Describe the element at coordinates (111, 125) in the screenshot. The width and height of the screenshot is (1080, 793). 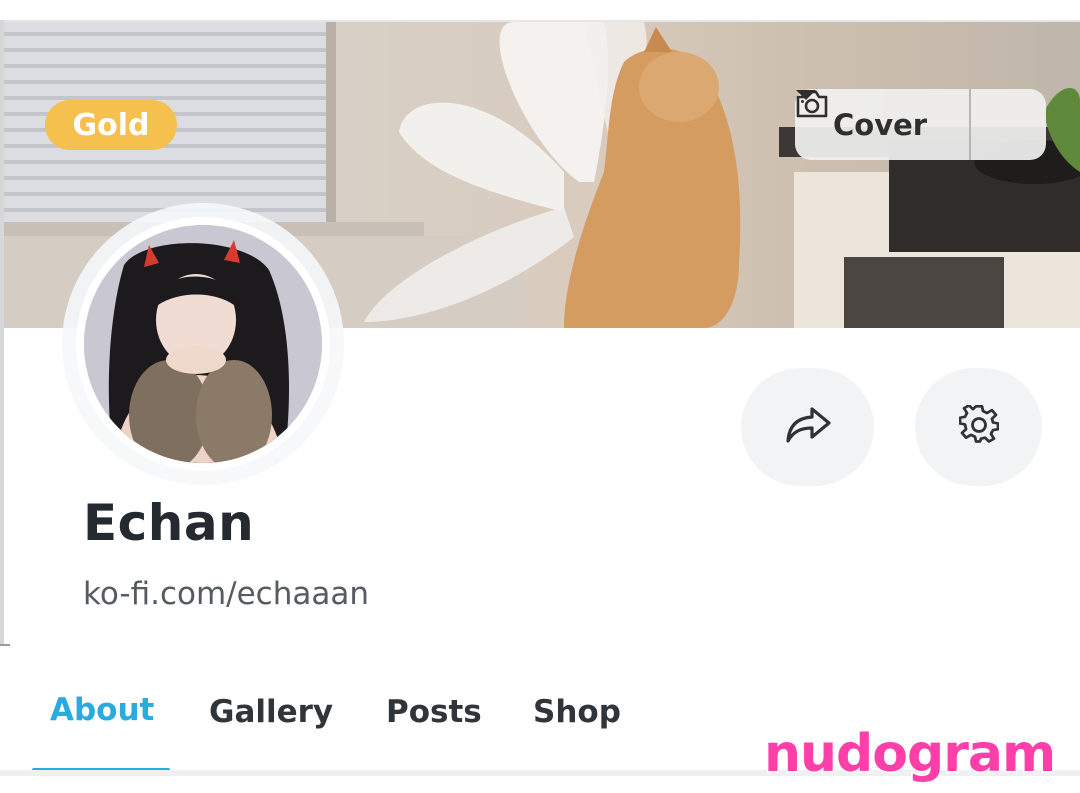
I see `gold-badge: Gold` at that location.